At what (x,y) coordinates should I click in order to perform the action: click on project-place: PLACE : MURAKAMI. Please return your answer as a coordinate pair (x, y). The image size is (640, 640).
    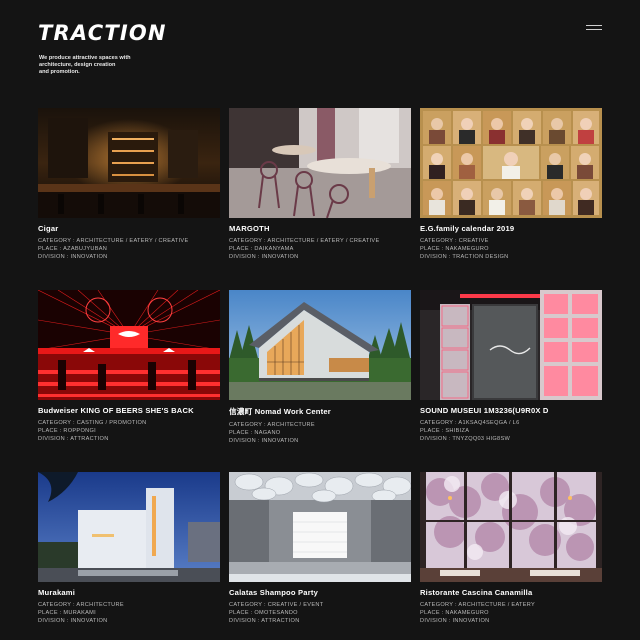
    Looking at the image, I should click on (67, 612).